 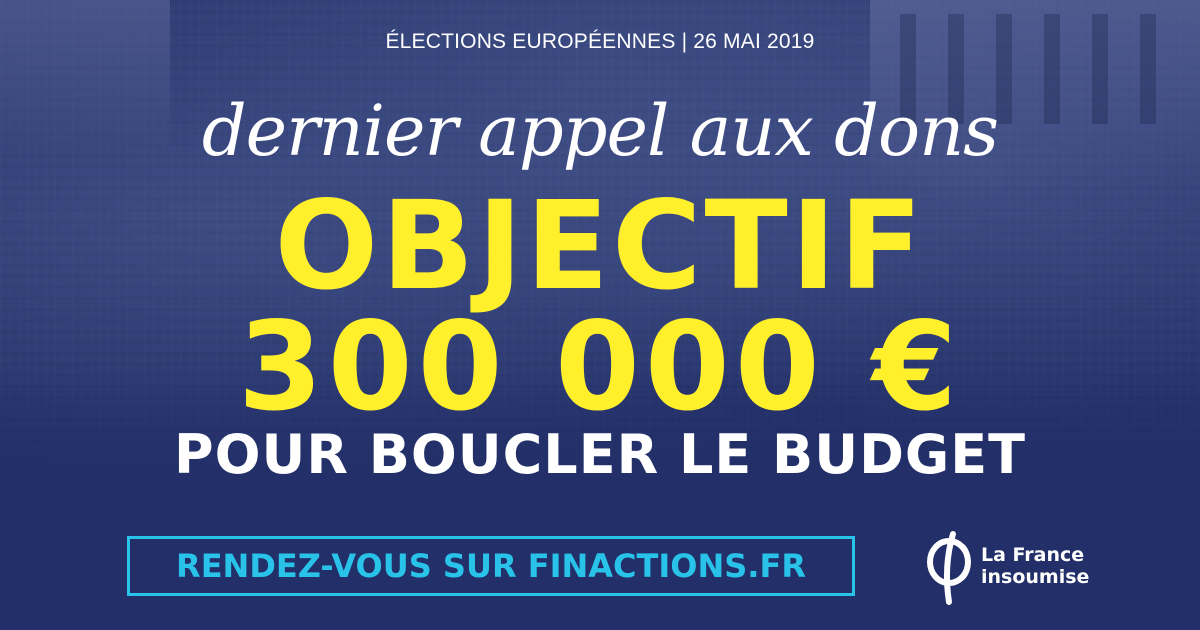 I want to click on lfi-logo: La France insoumise, so click(x=1006, y=566).